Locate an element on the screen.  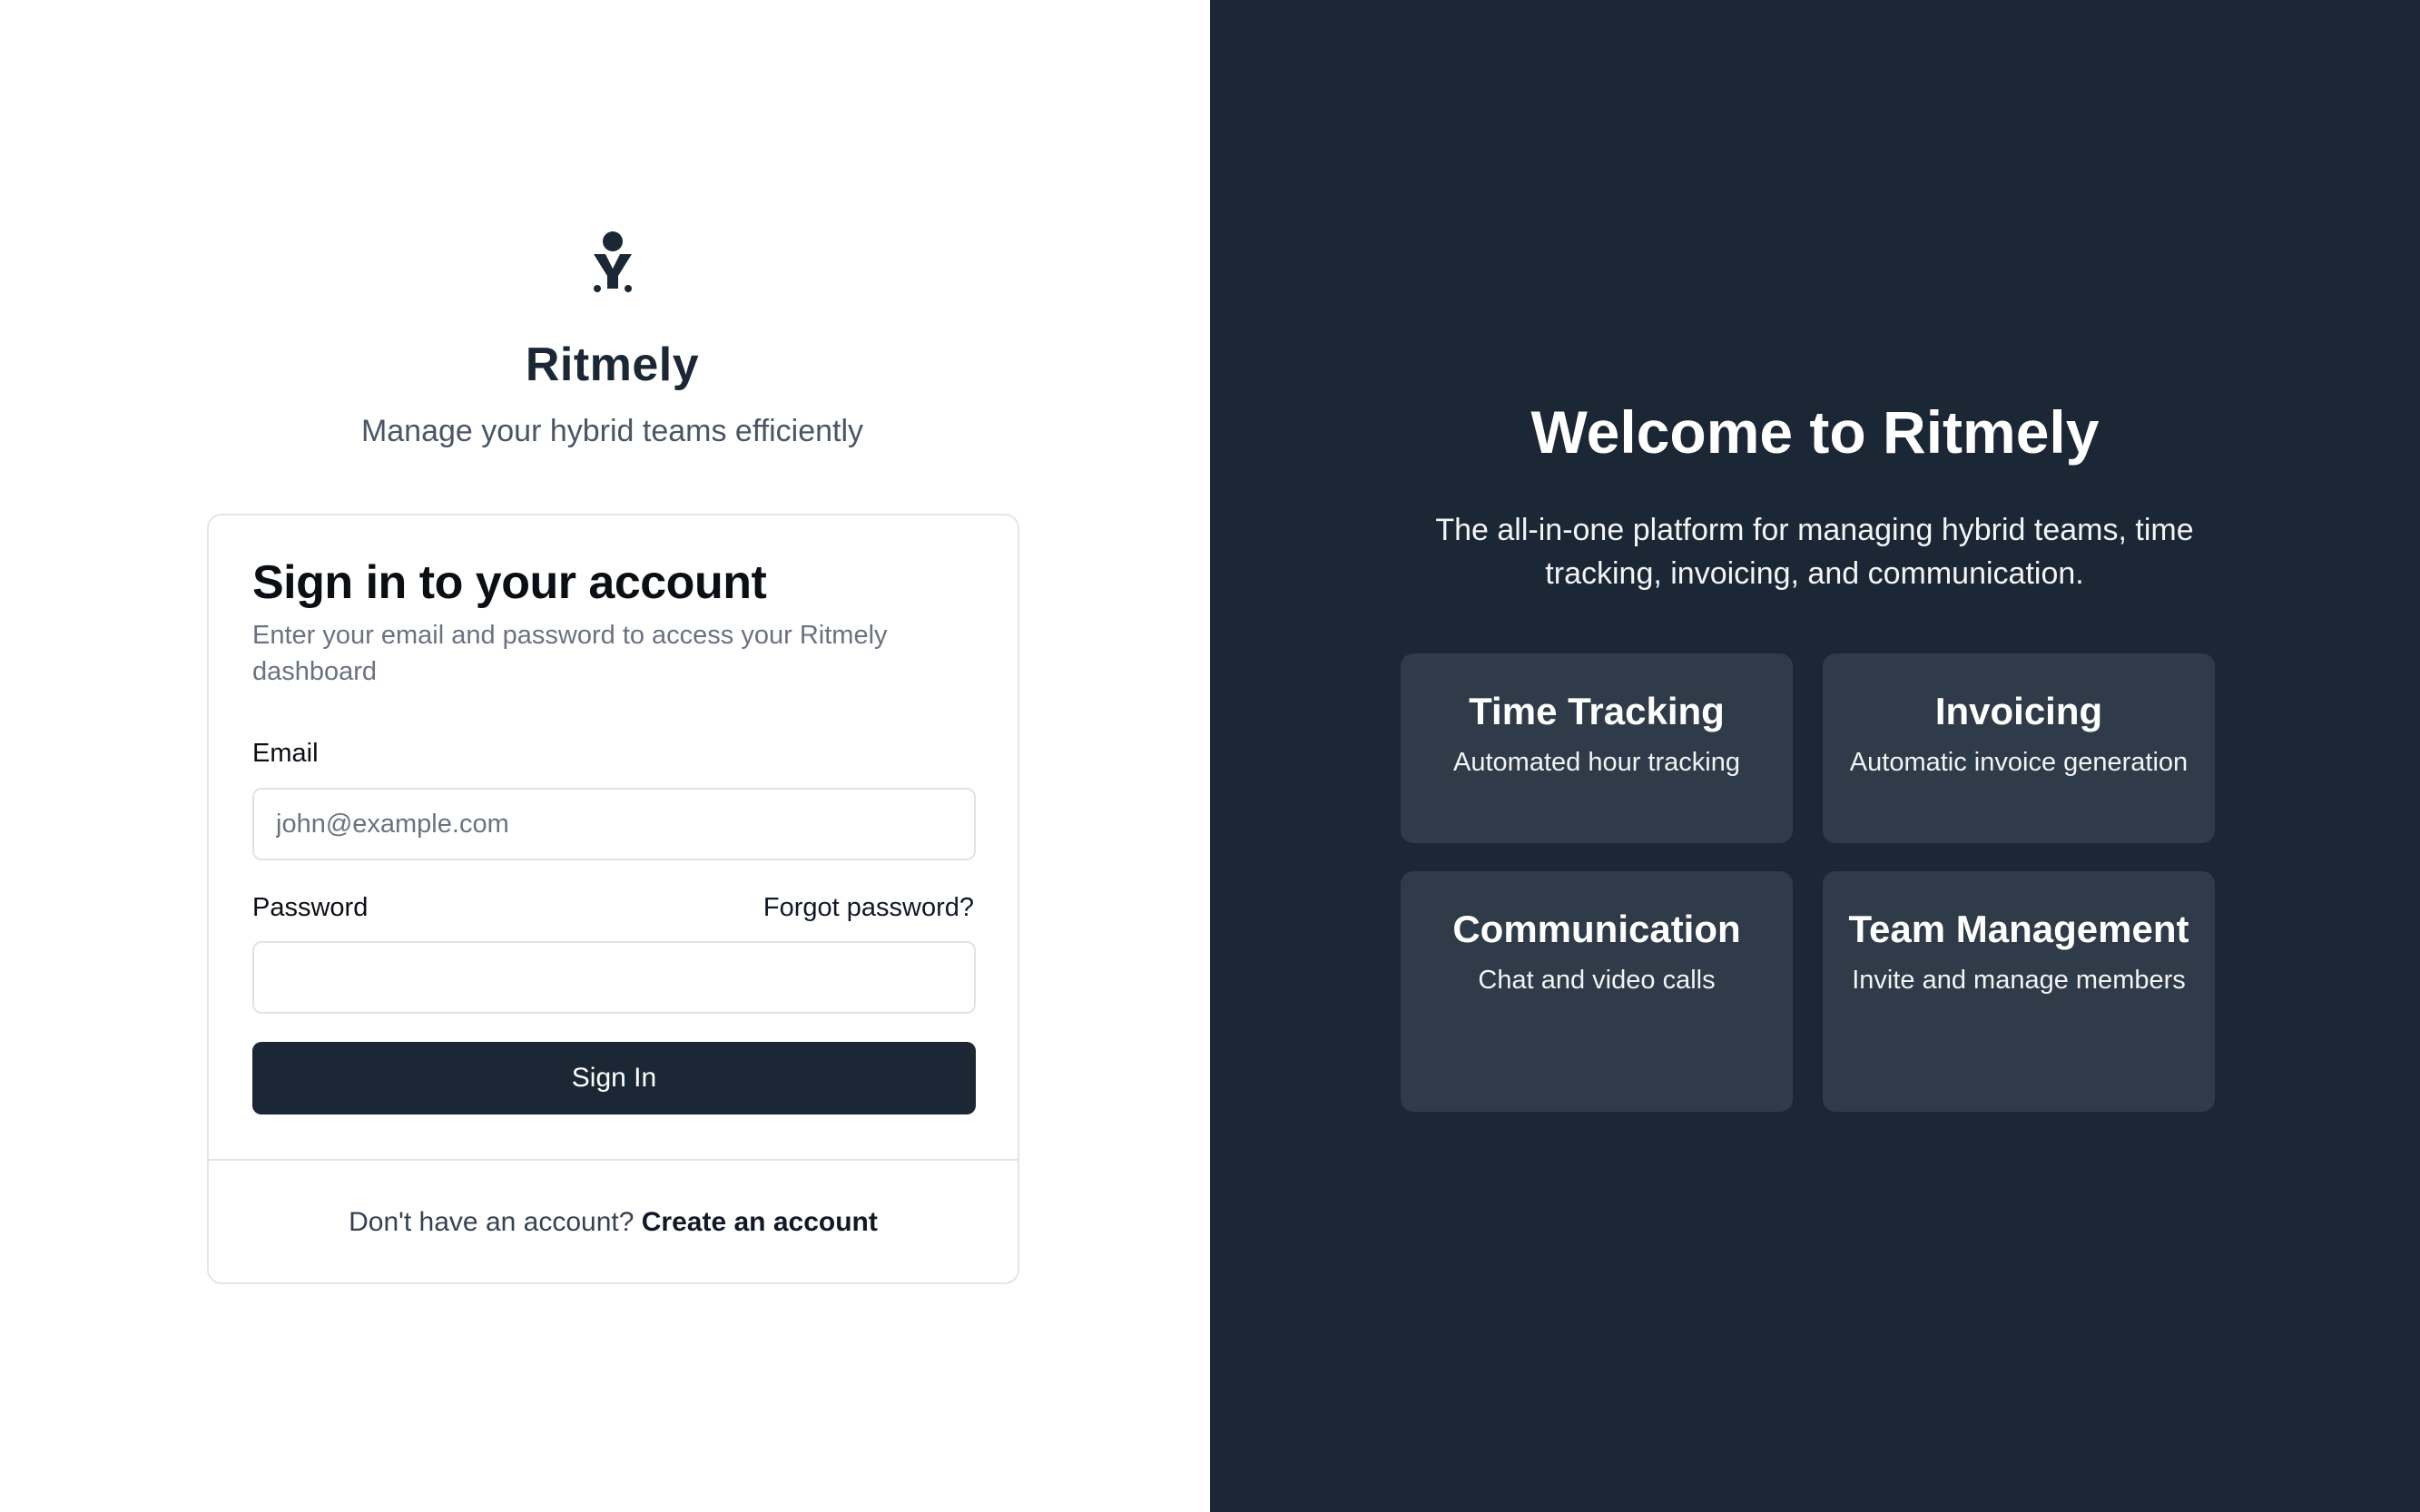
signup-prompt-text: Don't have an account? is located at coordinates (492, 1222).